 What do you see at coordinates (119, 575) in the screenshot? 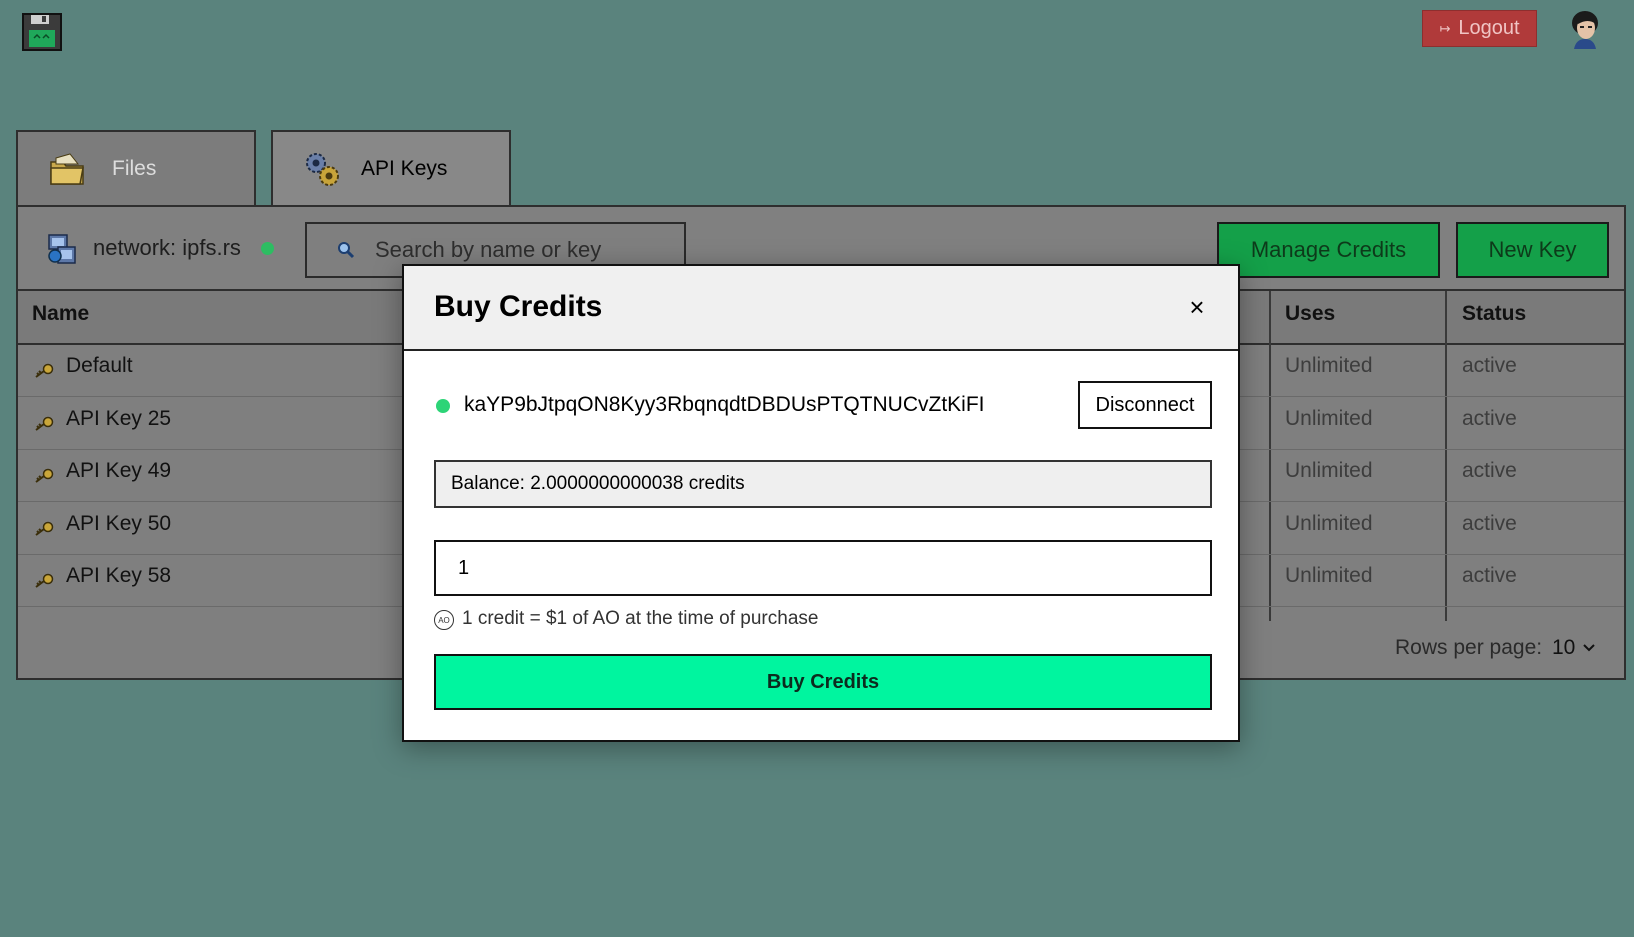
I see `row-name: API Key 58` at bounding box center [119, 575].